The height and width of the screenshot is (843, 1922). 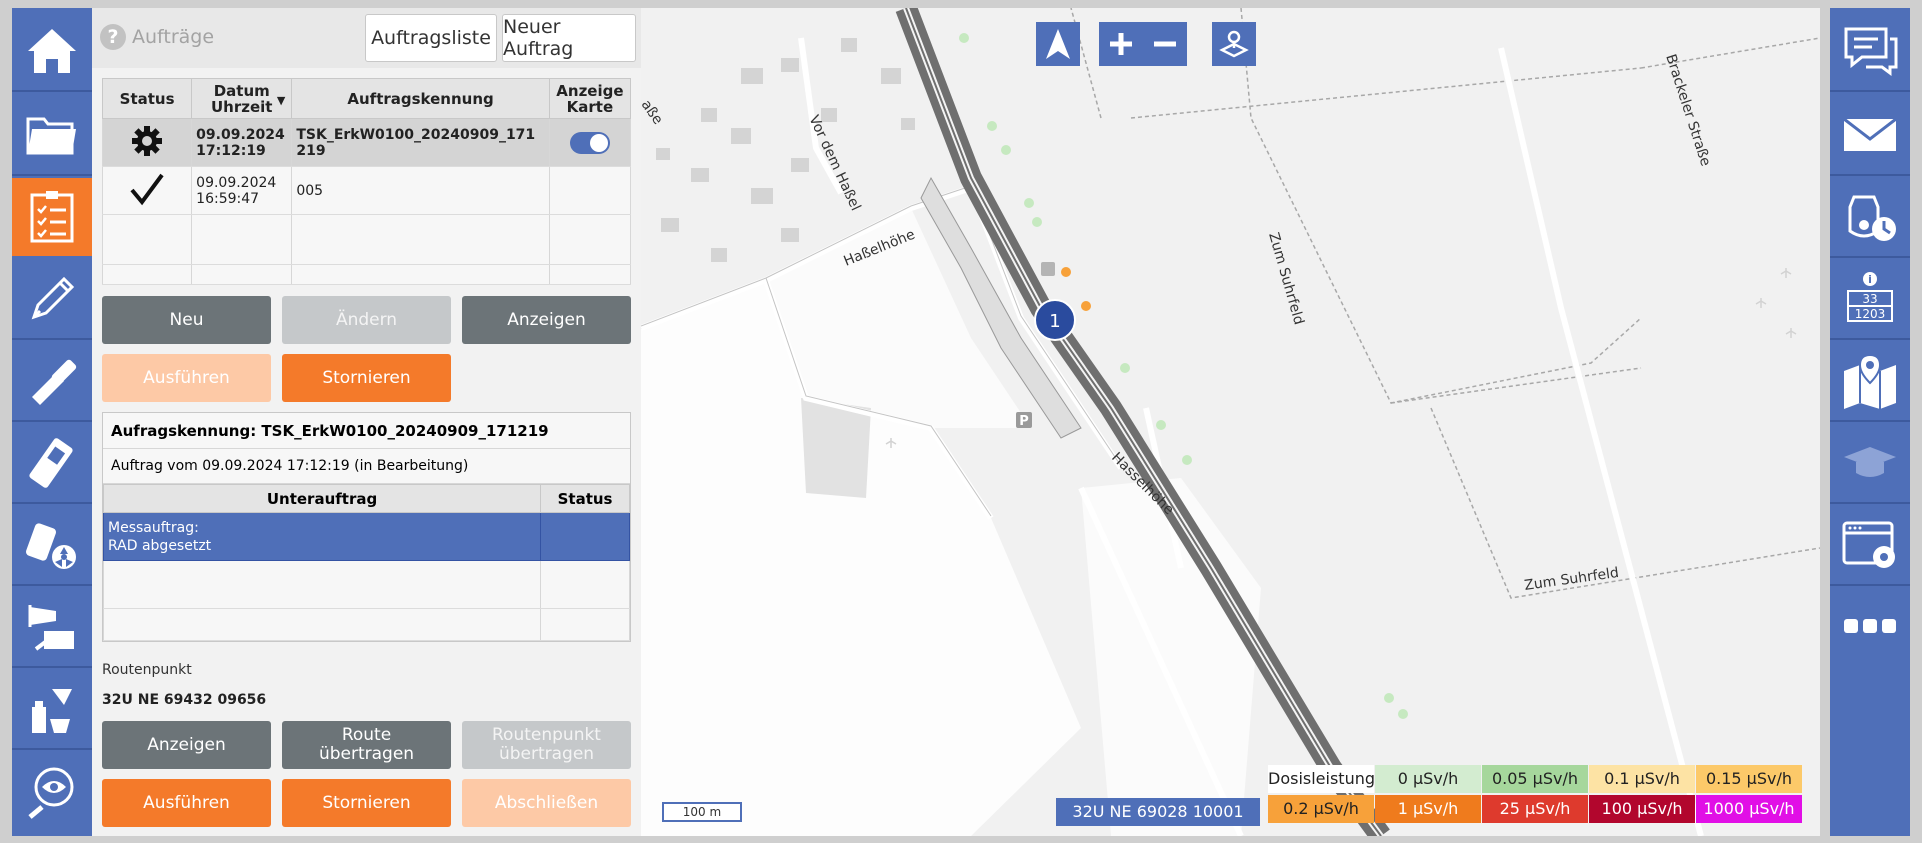 I want to click on map-pin-icon, so click(x=1870, y=381).